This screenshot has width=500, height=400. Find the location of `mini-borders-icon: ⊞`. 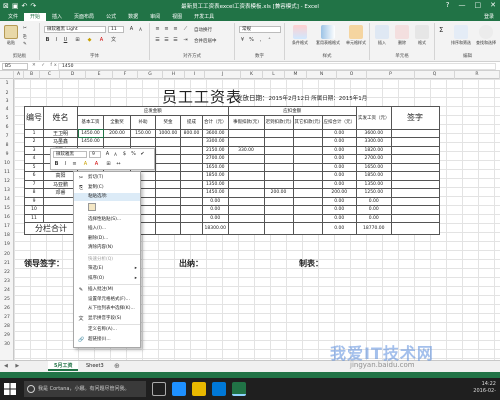

mini-borders-icon: ⊞ is located at coordinates (108, 164).